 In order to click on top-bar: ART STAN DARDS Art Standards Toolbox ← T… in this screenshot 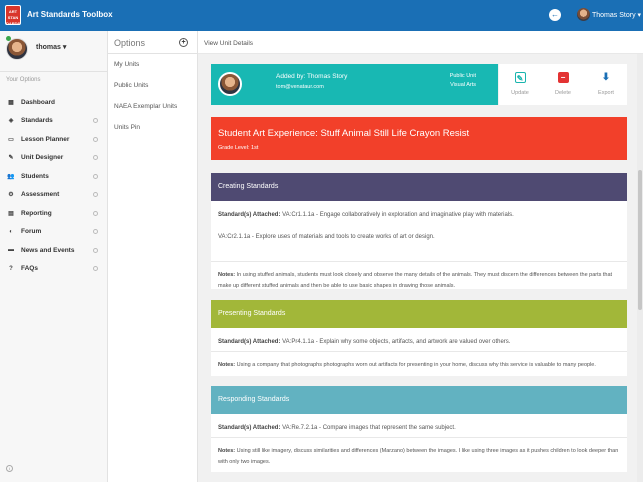, I will do `click(321, 15)`.